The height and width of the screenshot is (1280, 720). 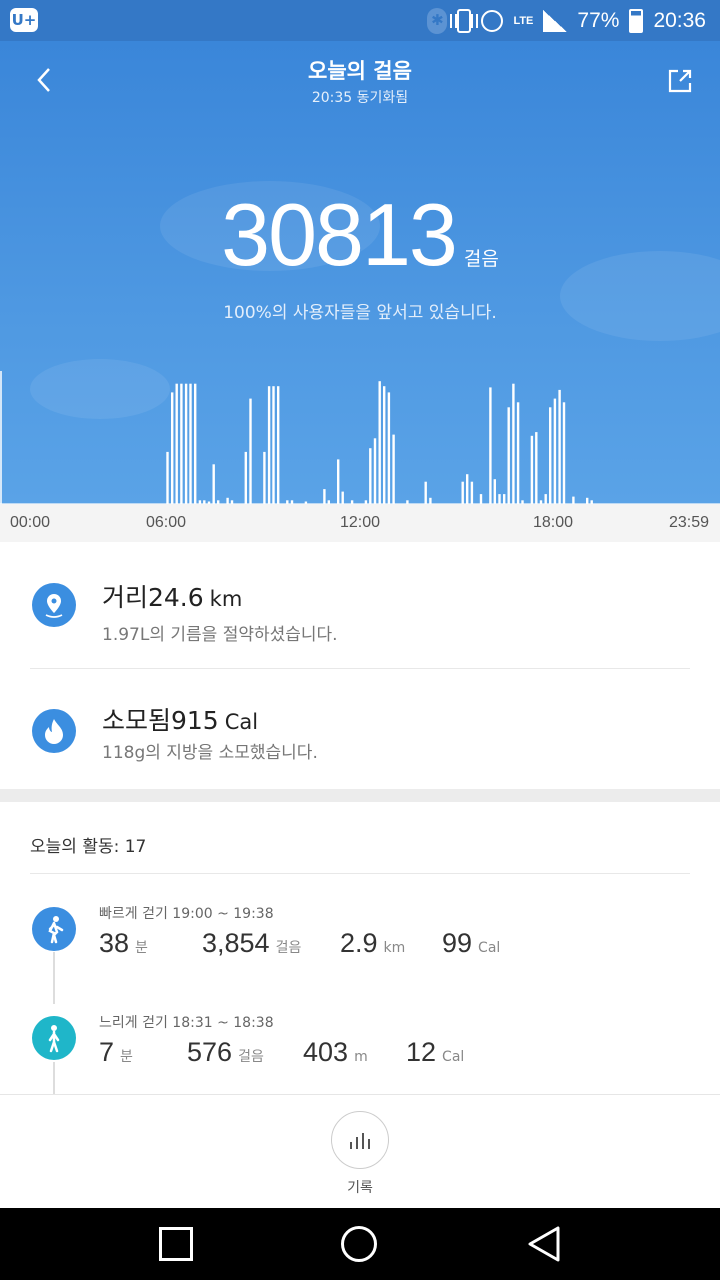 I want to click on time-tick: 18:00, so click(x=553, y=522).